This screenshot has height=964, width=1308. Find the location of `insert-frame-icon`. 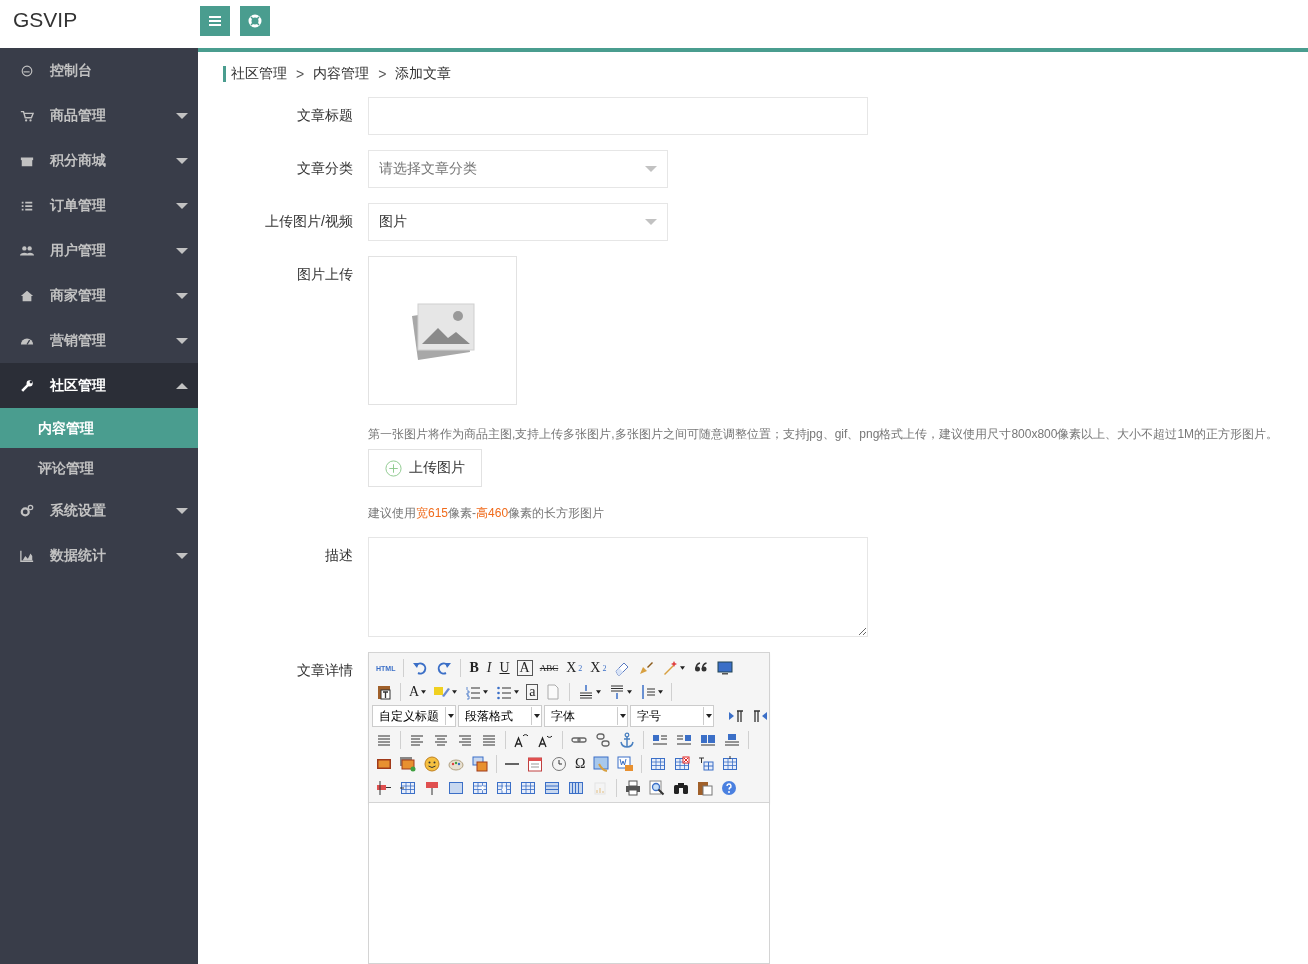

insert-frame-icon is located at coordinates (480, 764).